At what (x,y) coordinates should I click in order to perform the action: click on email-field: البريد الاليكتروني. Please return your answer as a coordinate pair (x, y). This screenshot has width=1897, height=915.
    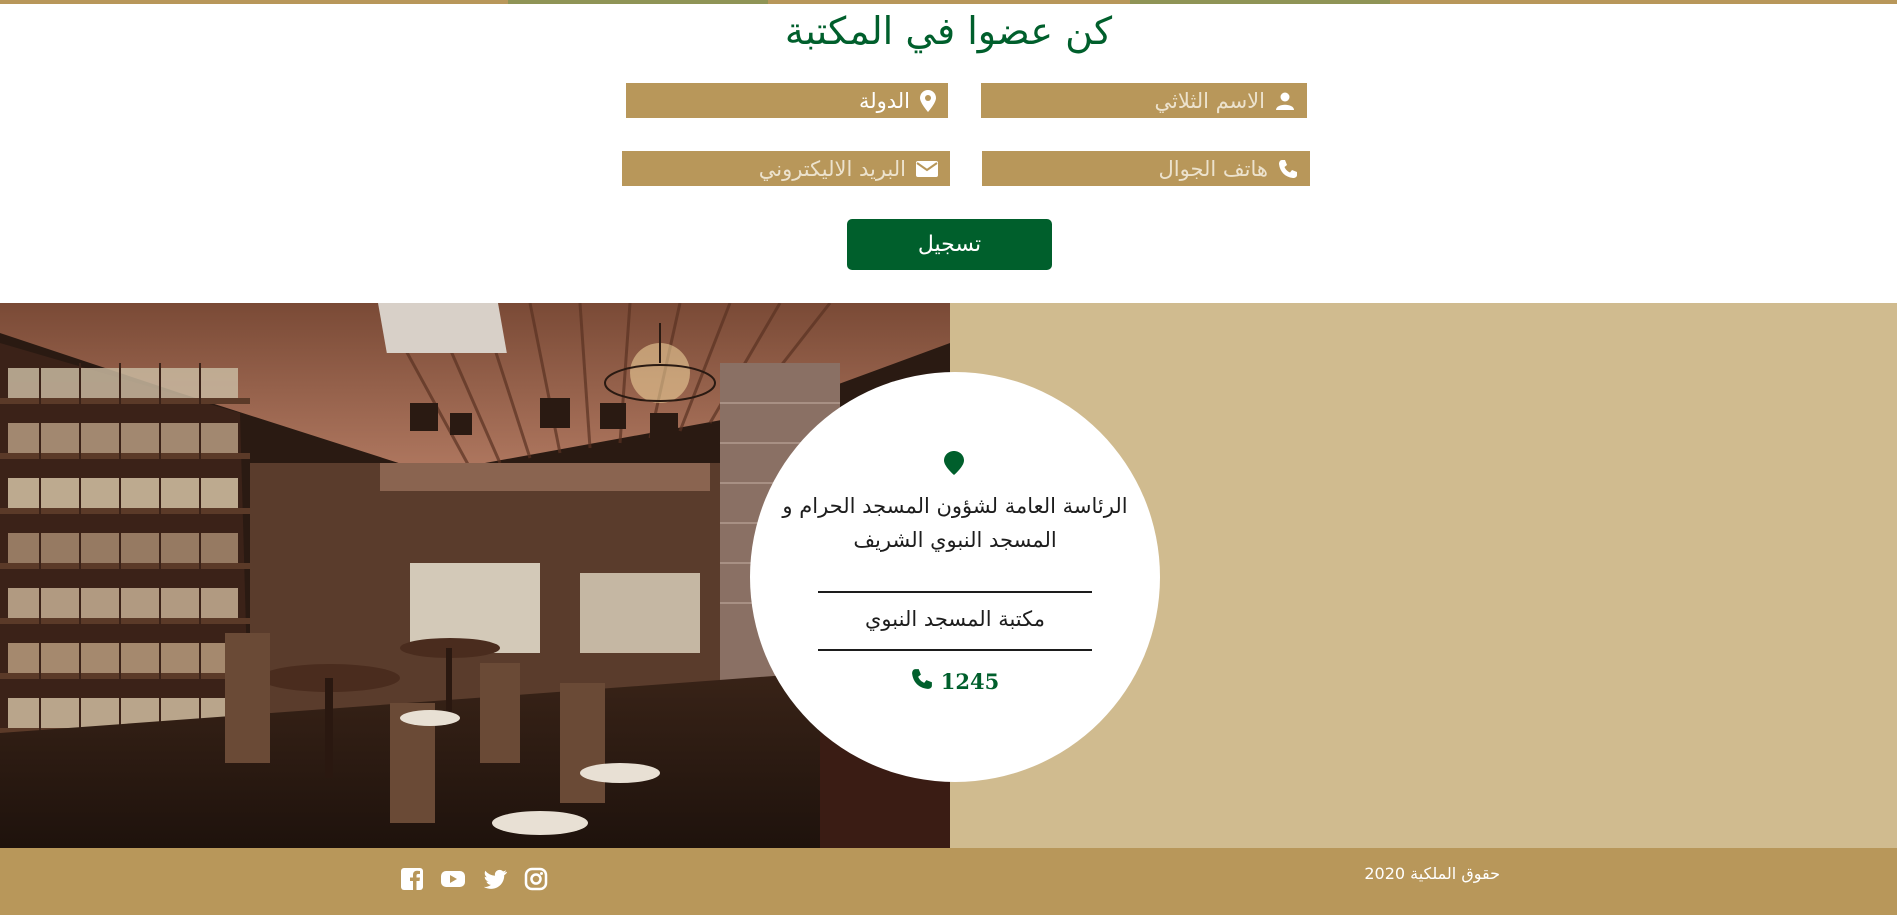
    Looking at the image, I should click on (786, 168).